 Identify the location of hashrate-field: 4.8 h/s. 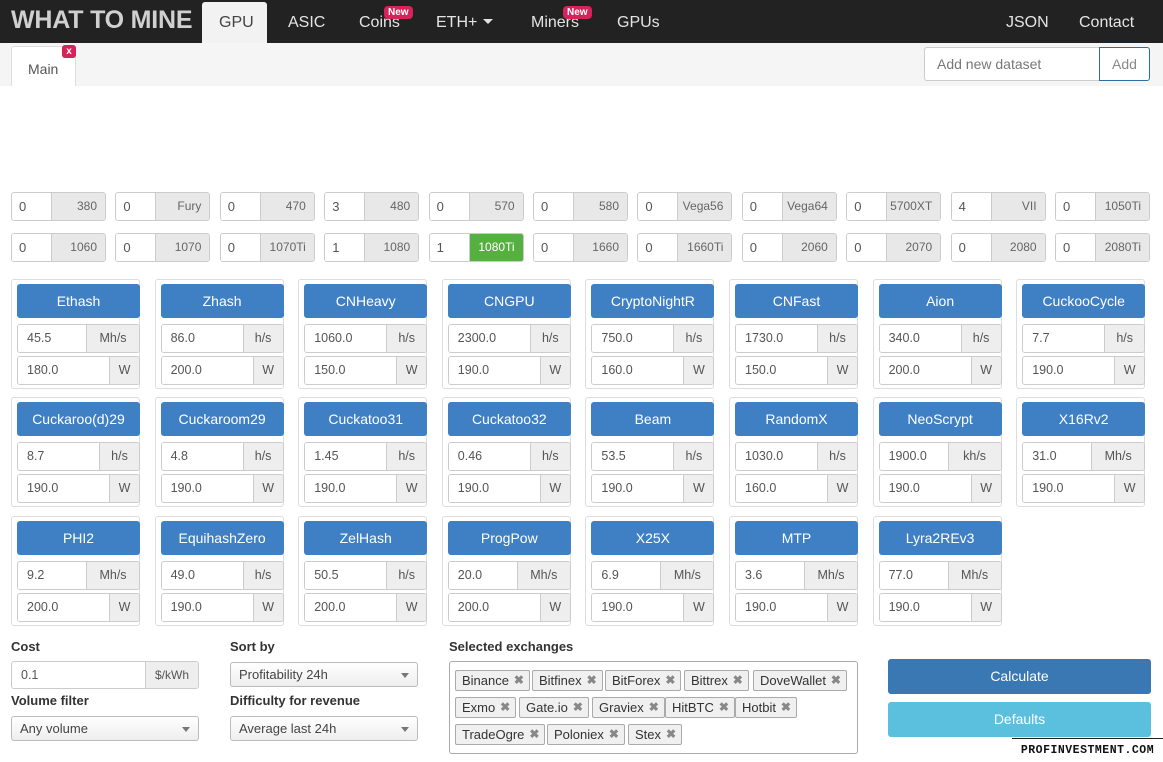
(222, 456).